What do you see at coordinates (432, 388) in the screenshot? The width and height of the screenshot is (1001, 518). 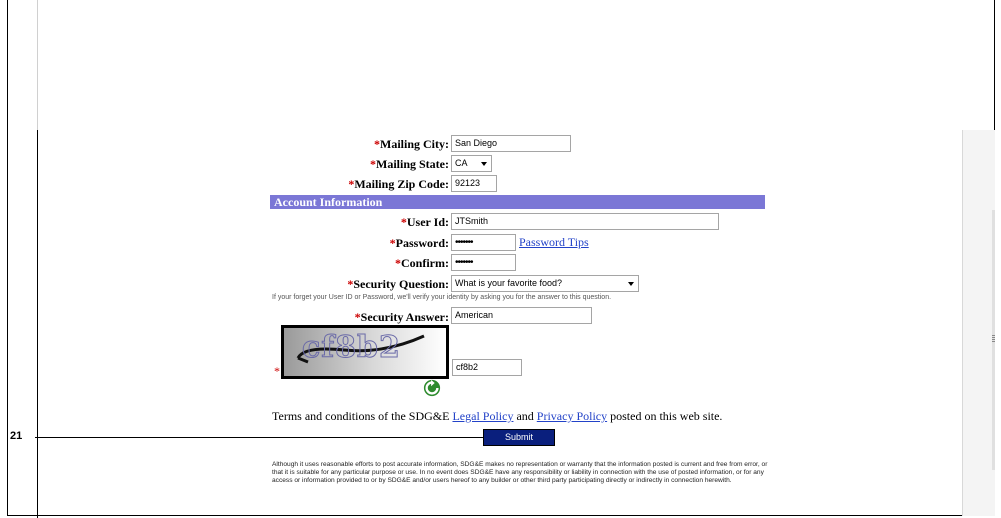 I see `refresh-icon` at bounding box center [432, 388].